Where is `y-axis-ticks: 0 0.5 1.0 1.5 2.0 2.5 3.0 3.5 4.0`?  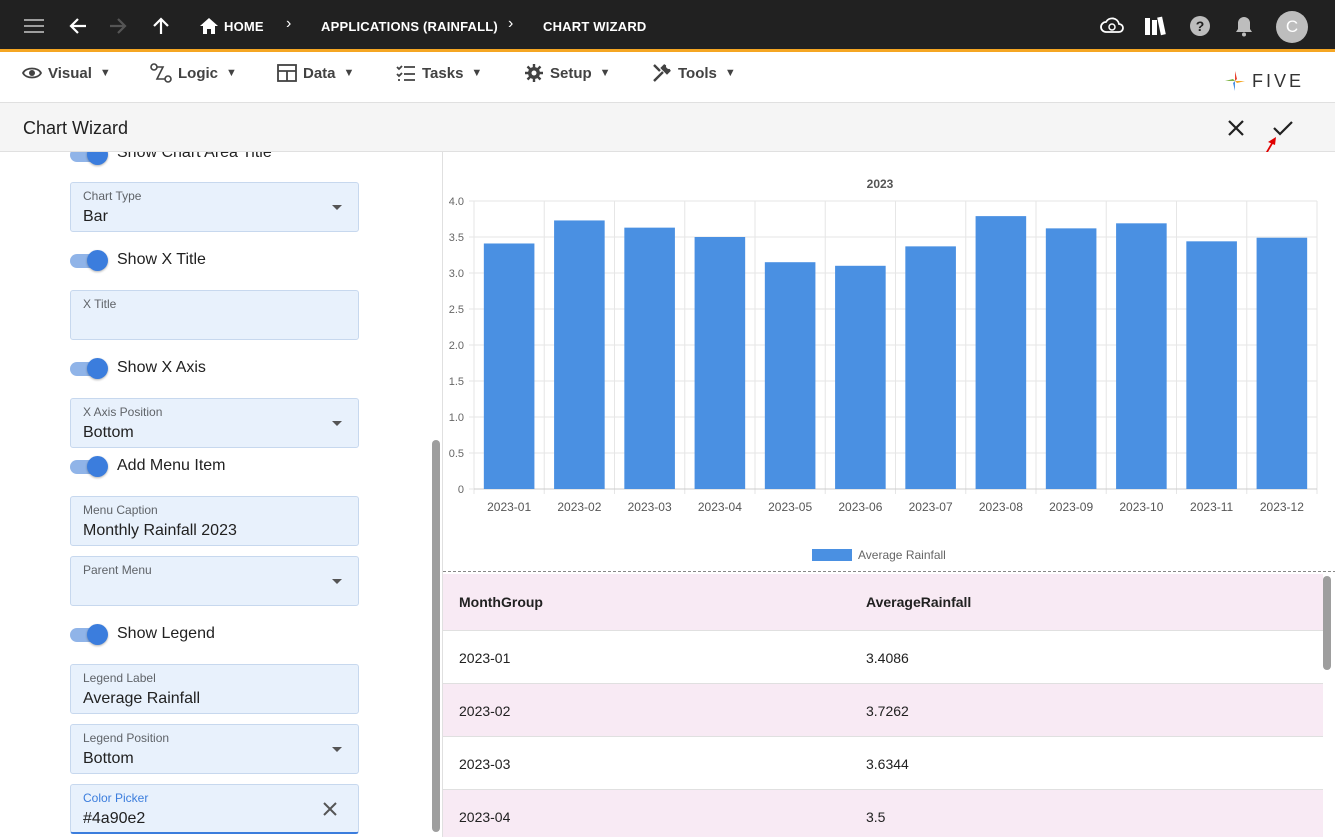
y-axis-ticks: 0 0.5 1.0 1.5 2.0 2.5 3.0 3.5 4.0 is located at coordinates (456, 346).